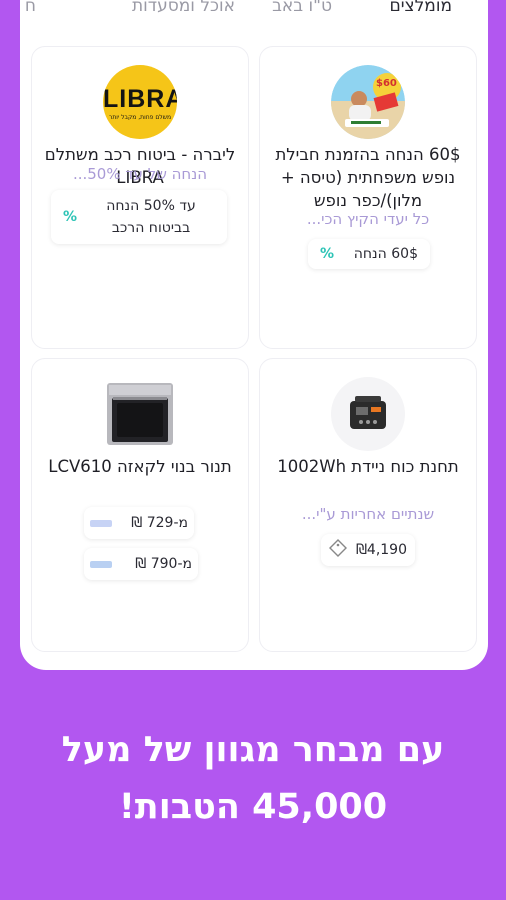 This screenshot has height=900, width=506. I want to click on store-price: מ-790 ₪, so click(163, 564).